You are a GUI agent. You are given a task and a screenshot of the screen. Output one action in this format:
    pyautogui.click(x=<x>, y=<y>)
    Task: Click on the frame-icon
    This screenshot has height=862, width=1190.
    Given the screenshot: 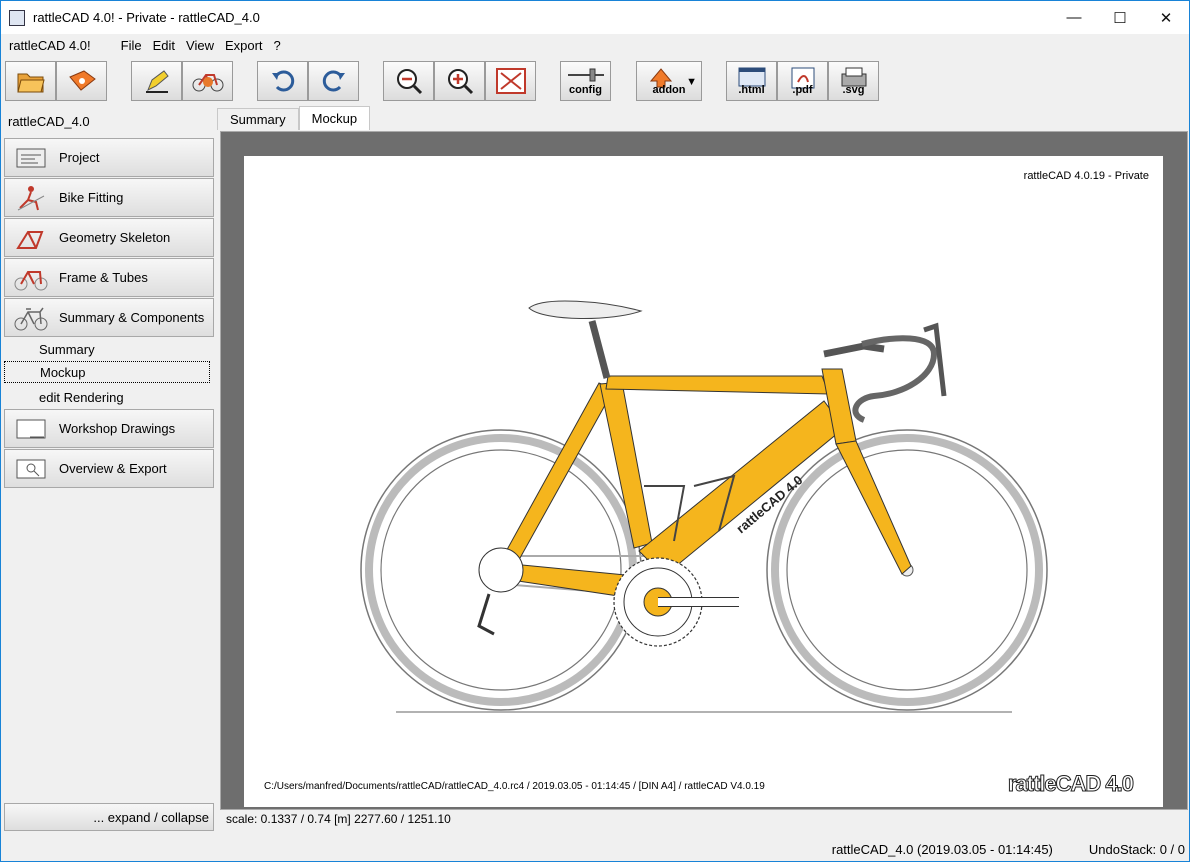 What is the action you would take?
    pyautogui.click(x=31, y=278)
    